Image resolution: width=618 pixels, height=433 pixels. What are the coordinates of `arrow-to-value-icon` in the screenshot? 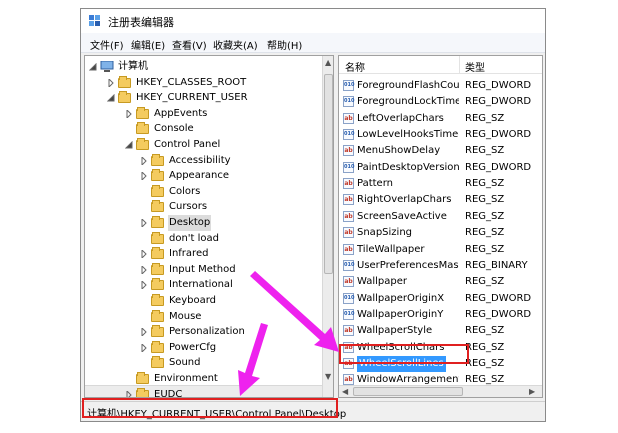 It's located at (294, 311).